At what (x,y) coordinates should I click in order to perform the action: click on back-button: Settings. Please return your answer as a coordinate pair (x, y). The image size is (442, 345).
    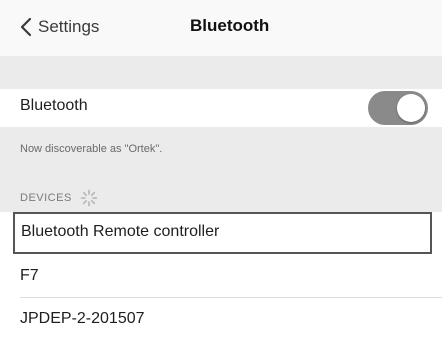
    Looking at the image, I should click on (59, 27).